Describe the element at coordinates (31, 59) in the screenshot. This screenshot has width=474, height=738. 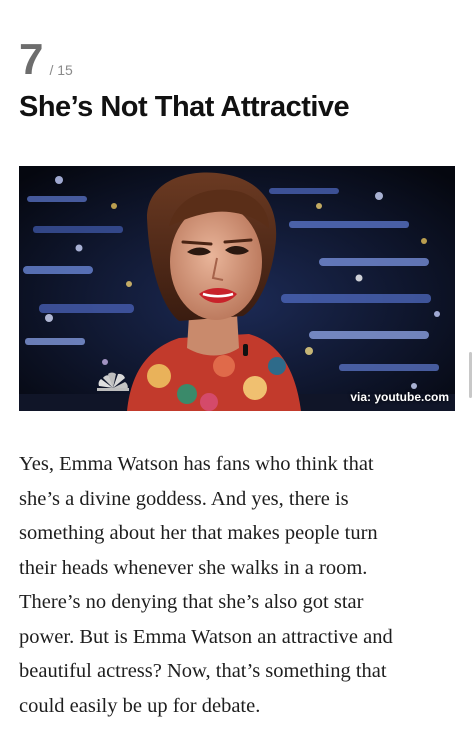
I see `slide-number: 7` at that location.